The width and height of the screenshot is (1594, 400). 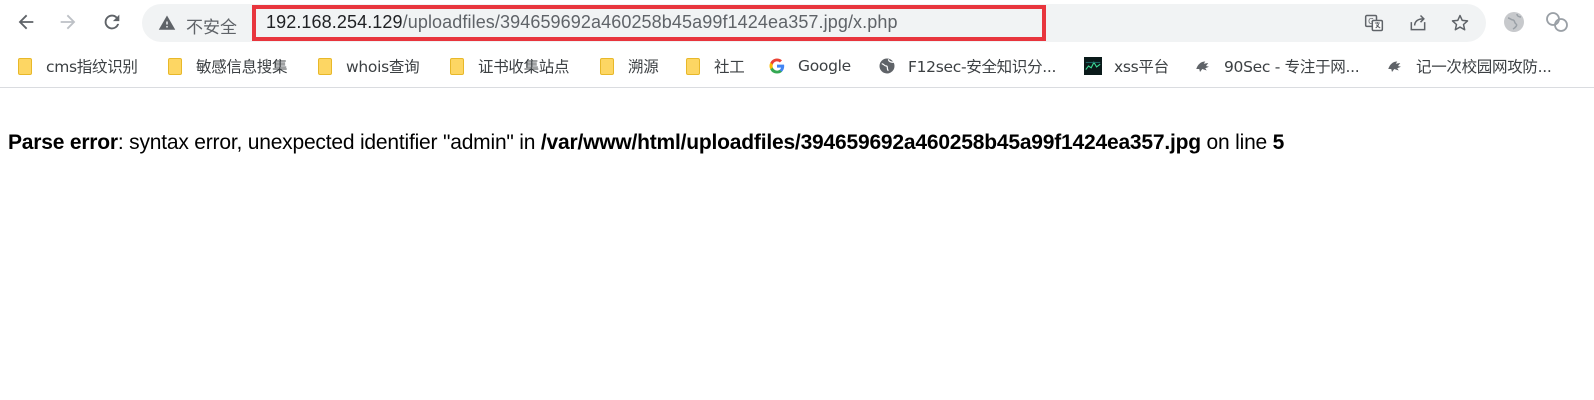 I want to click on bookmark-google: Google, so click(x=809, y=66).